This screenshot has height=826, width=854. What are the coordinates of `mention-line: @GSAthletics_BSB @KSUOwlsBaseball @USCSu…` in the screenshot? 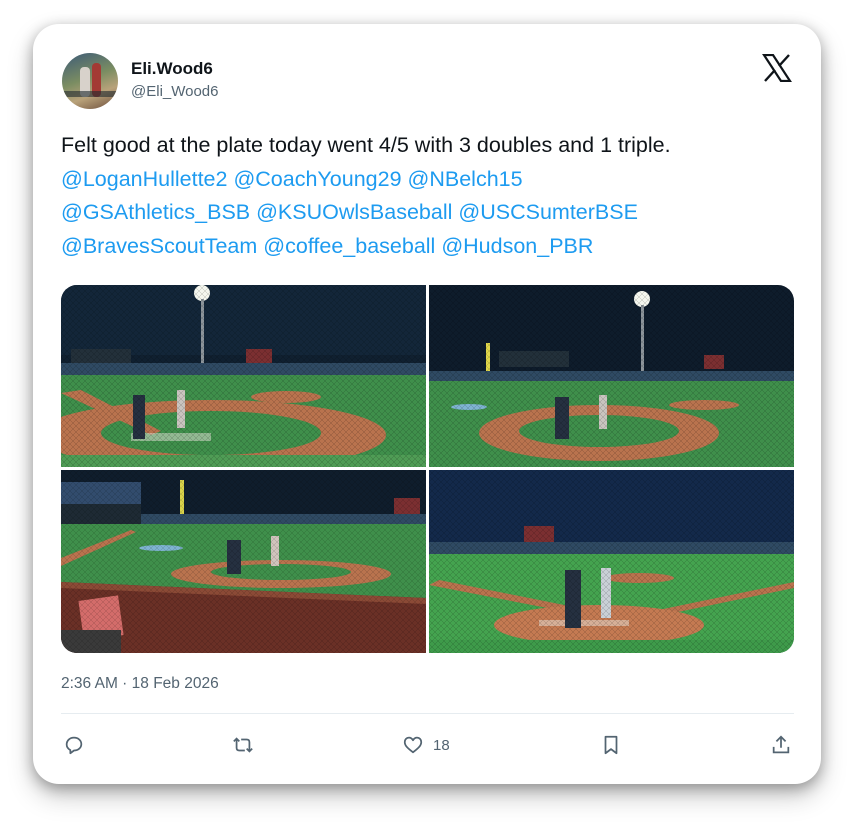 It's located at (431, 213).